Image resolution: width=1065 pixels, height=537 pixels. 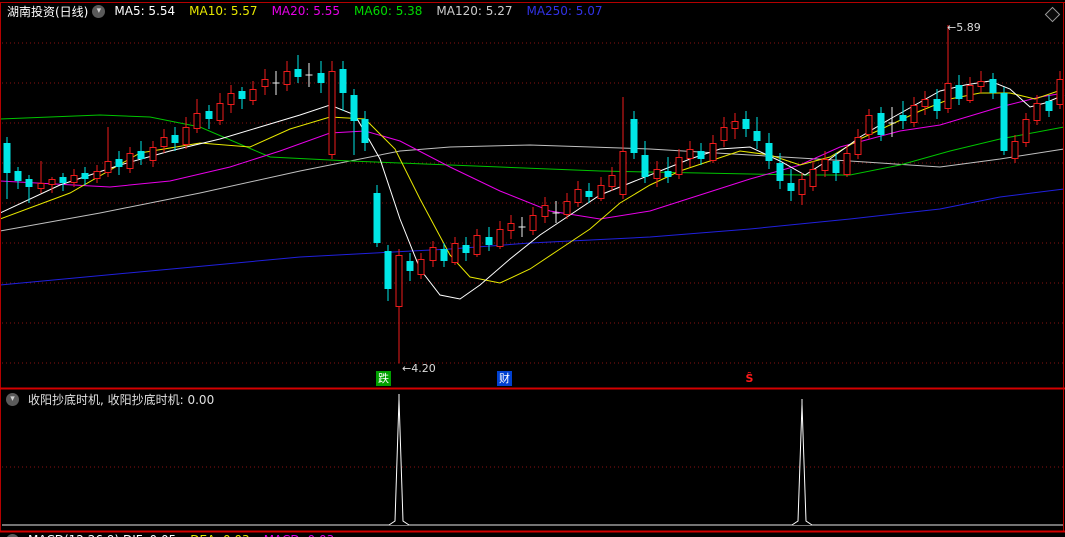 I want to click on collapse-indicator-icon: ▾, so click(x=12, y=399).